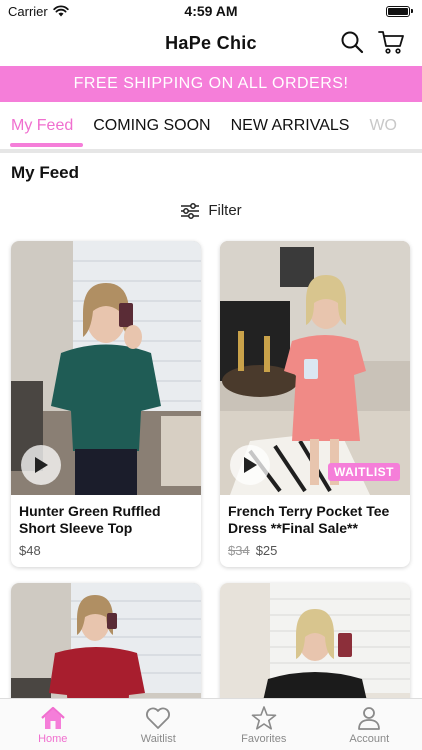  Describe the element at coordinates (369, 739) in the screenshot. I see `tabbar-label-account: Account` at that location.